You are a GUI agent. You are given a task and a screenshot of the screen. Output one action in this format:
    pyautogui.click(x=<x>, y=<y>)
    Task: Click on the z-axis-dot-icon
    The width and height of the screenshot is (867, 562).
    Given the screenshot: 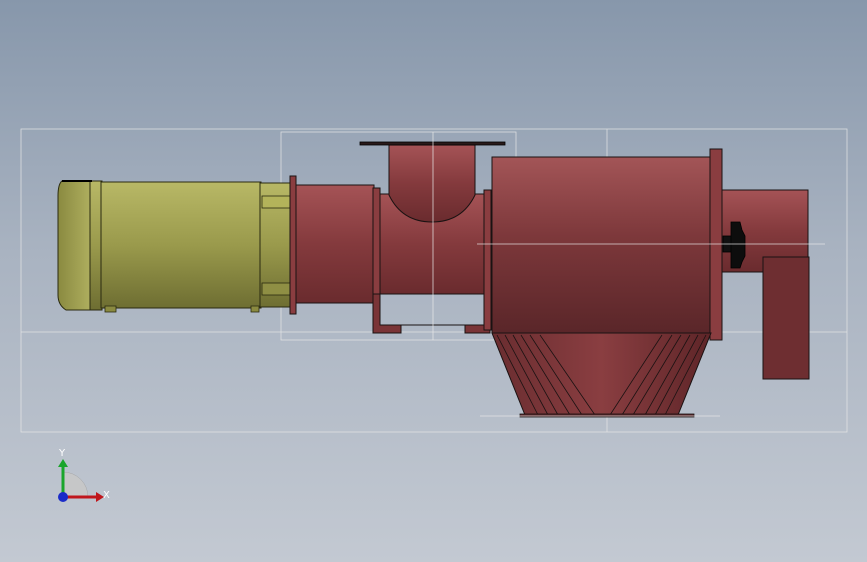 What is the action you would take?
    pyautogui.click(x=63, y=497)
    